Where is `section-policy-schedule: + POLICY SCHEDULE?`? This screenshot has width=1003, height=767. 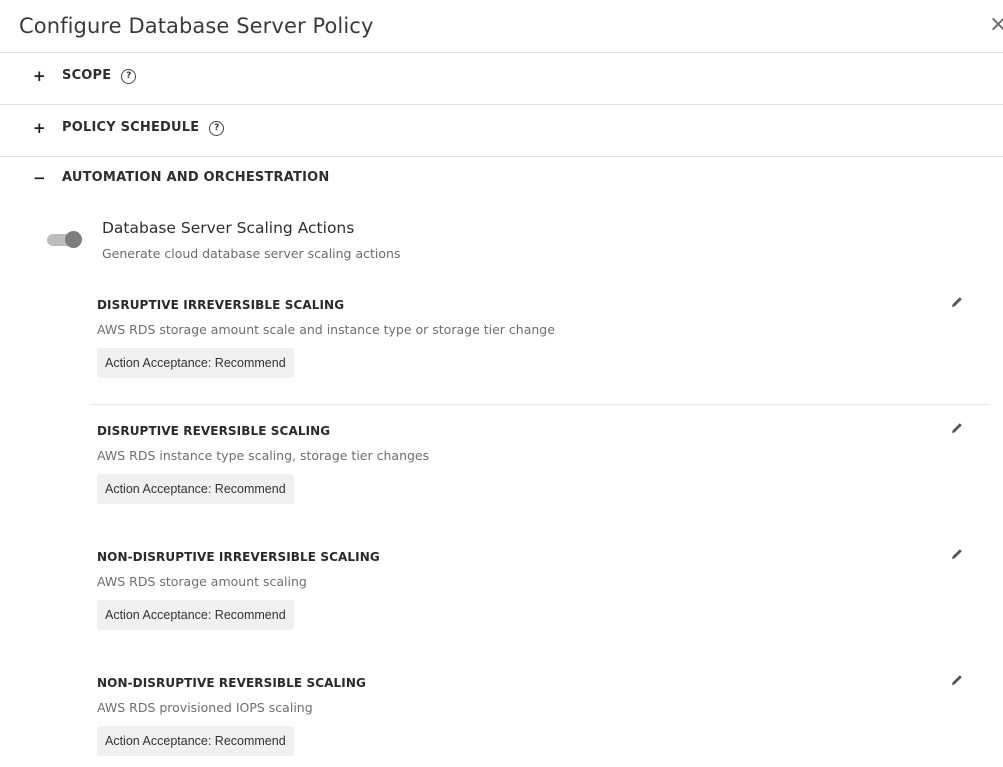
section-policy-schedule: + POLICY SCHEDULE? is located at coordinates (501, 130).